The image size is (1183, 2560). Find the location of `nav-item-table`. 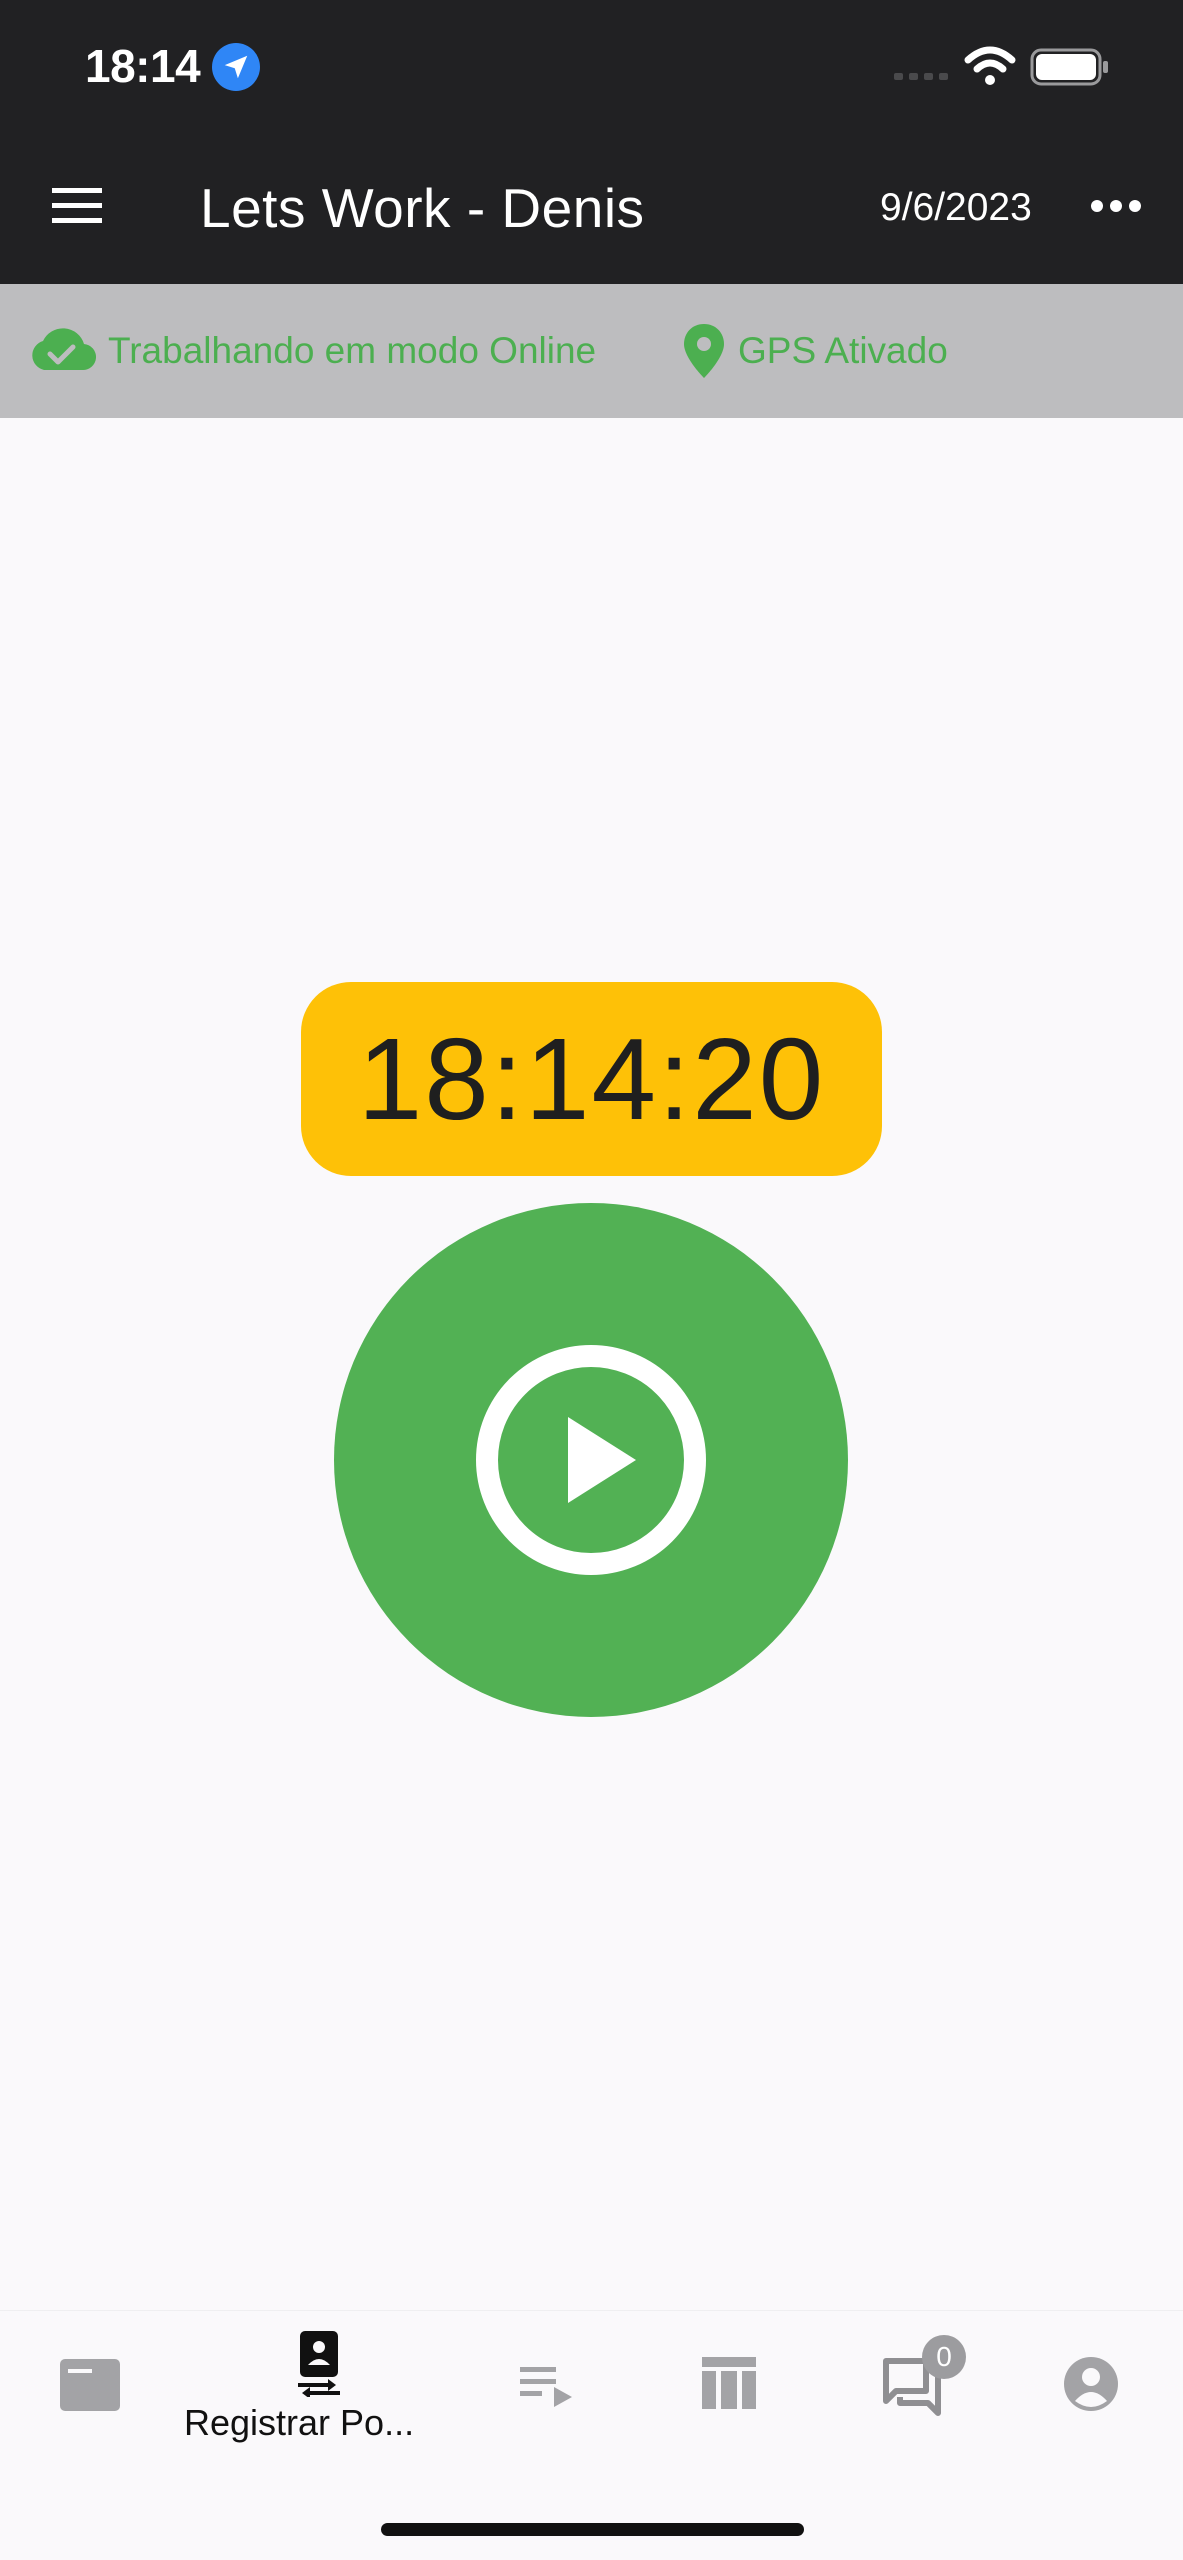

nav-item-table is located at coordinates (730, 2386).